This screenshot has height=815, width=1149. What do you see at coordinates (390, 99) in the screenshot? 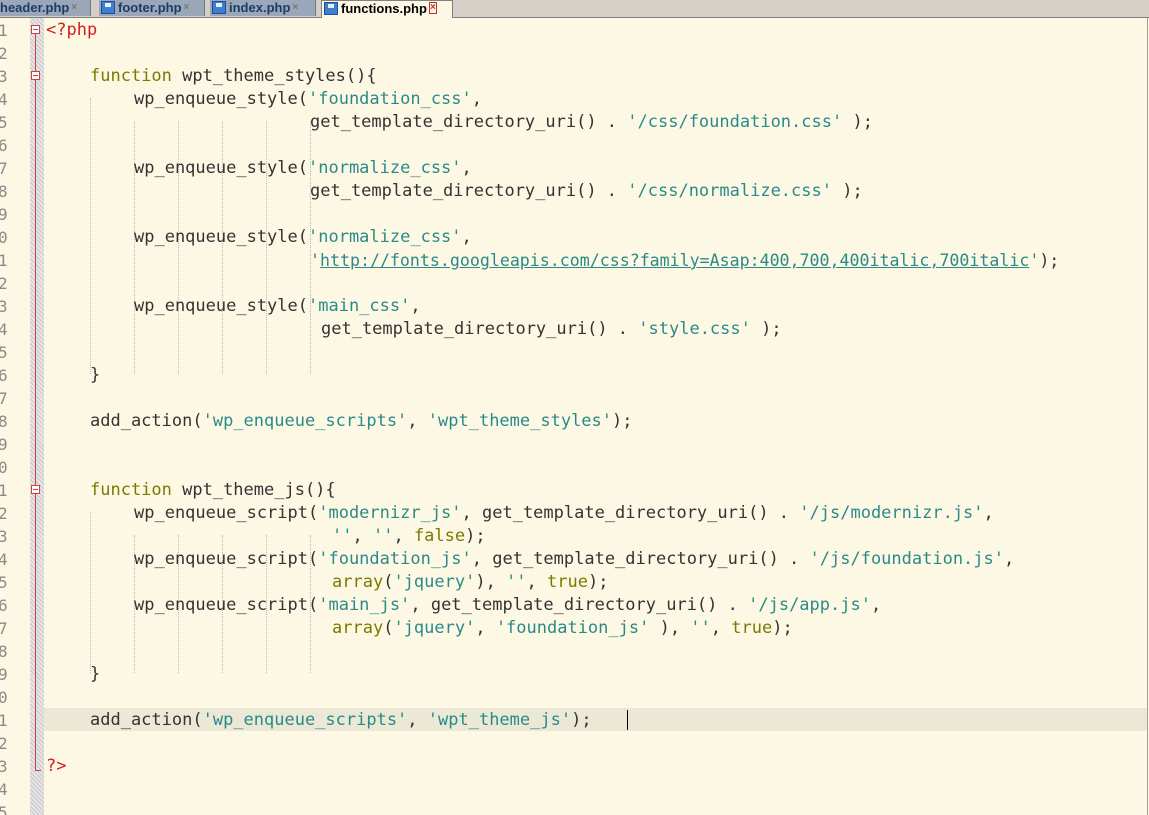
I see `string: 'foundation_css'` at bounding box center [390, 99].